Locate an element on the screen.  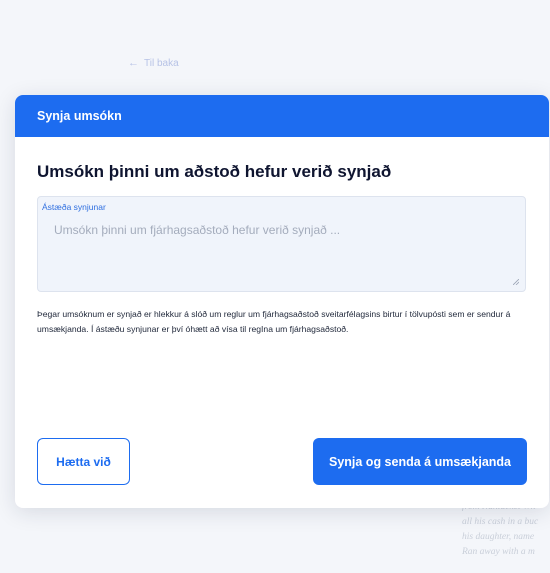
modal-header: Synja umsókn is located at coordinates (282, 116).